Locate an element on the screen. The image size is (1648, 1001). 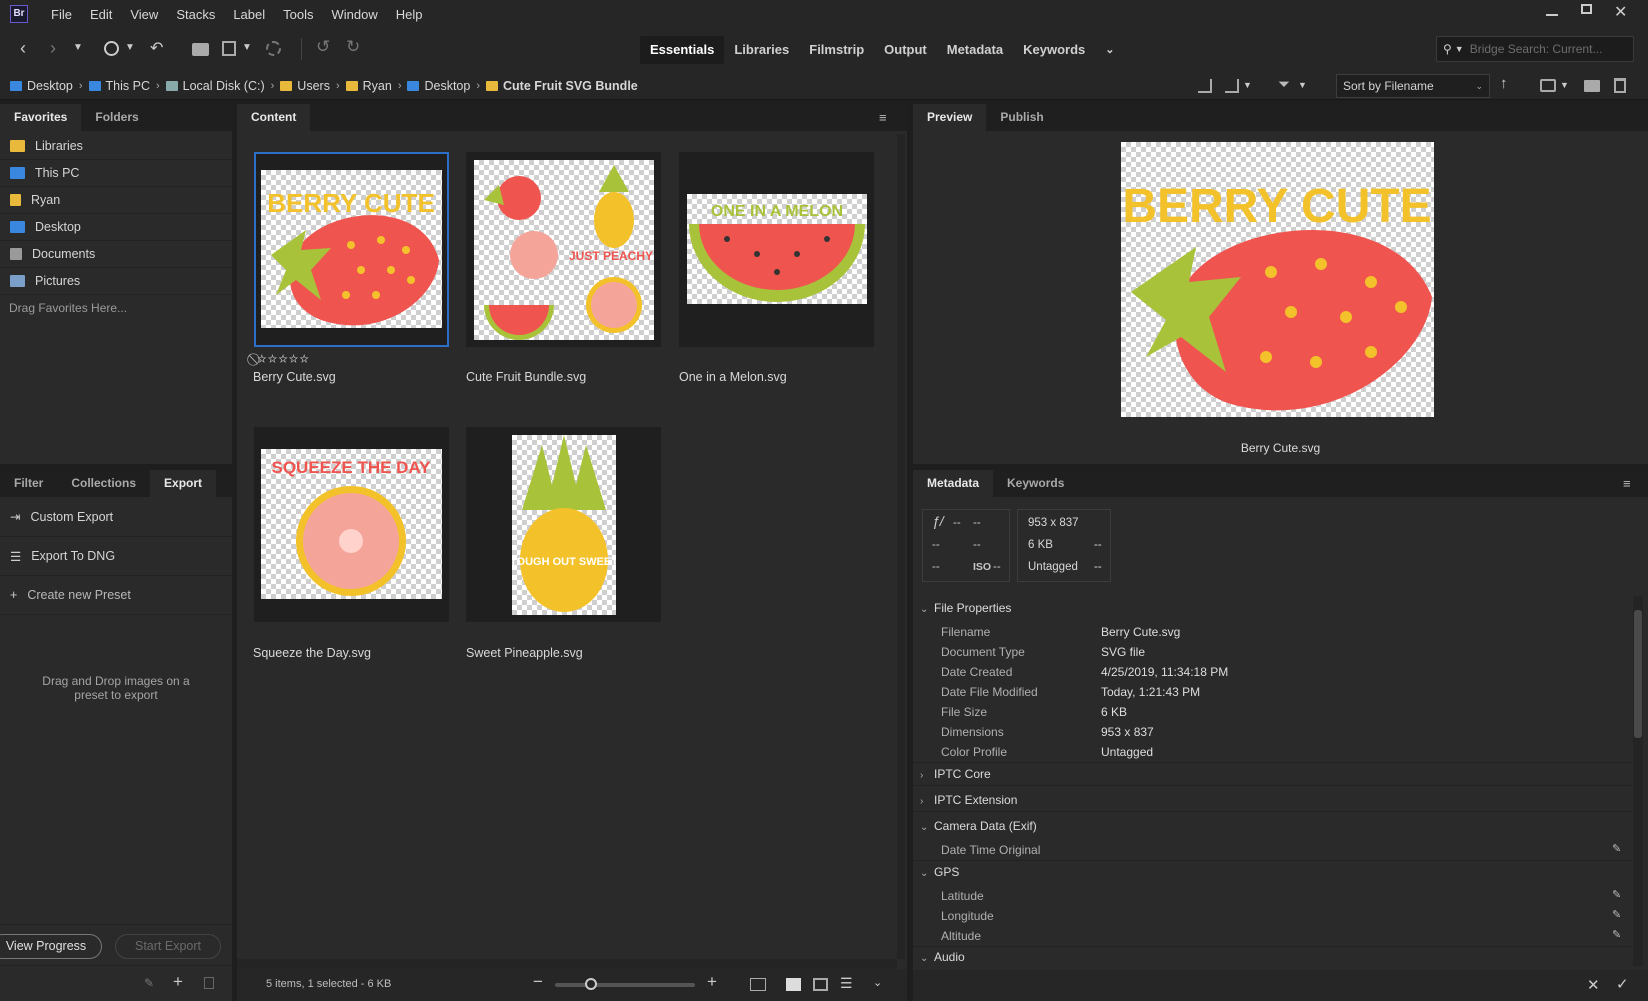
tab-metadata: Metadata is located at coordinates (953, 483).